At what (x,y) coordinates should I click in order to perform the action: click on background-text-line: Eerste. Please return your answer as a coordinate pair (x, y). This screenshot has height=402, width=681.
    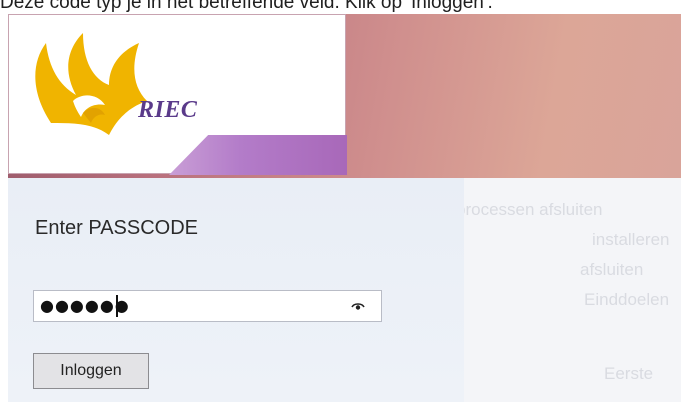
    Looking at the image, I should click on (629, 373).